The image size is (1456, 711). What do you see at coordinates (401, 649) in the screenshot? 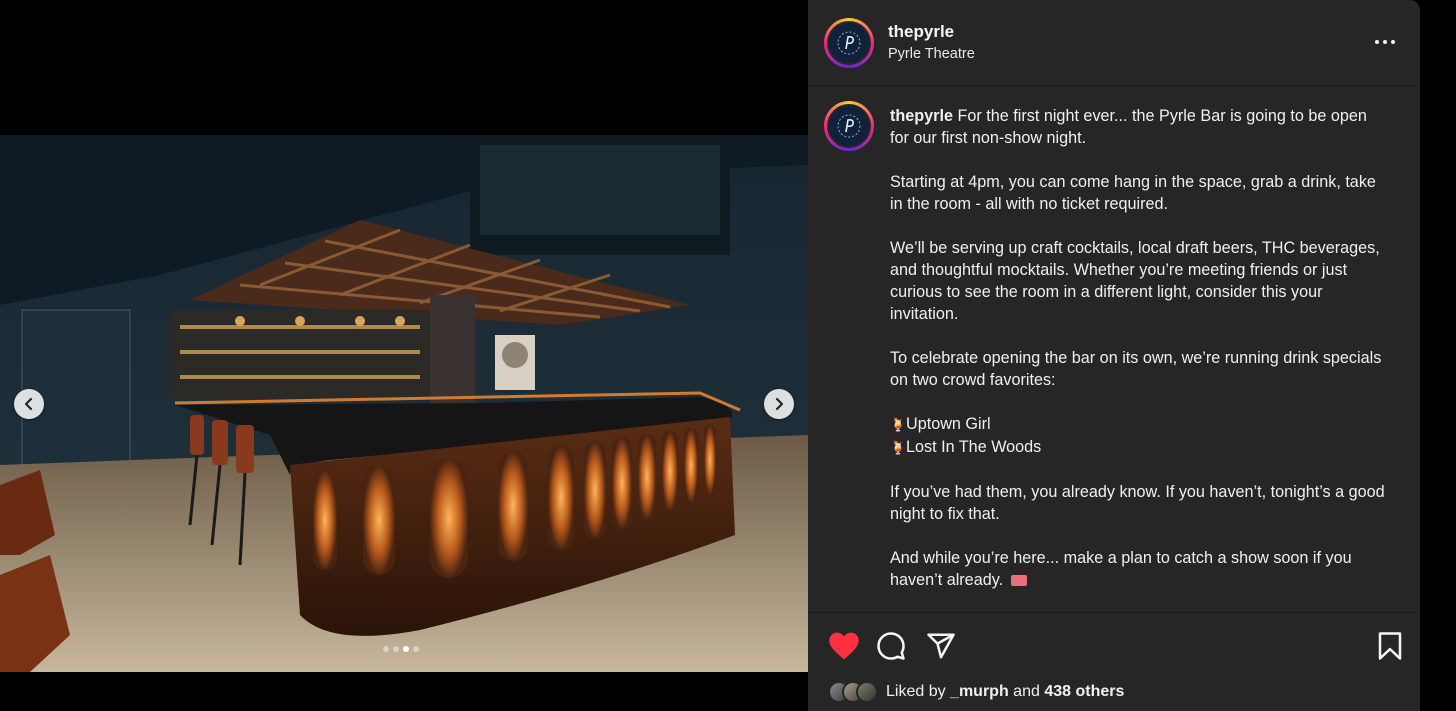
I see `carousel-indicator` at bounding box center [401, 649].